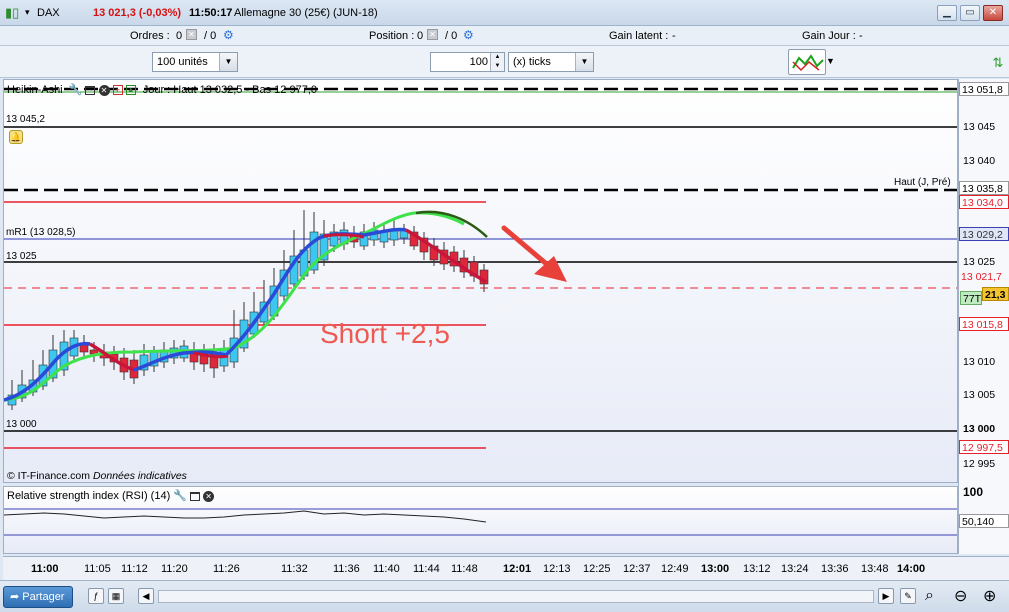 Image resolution: width=1009 pixels, height=612 pixels. What do you see at coordinates (947, 13) in the screenshot?
I see `minimize-button: ▁` at bounding box center [947, 13].